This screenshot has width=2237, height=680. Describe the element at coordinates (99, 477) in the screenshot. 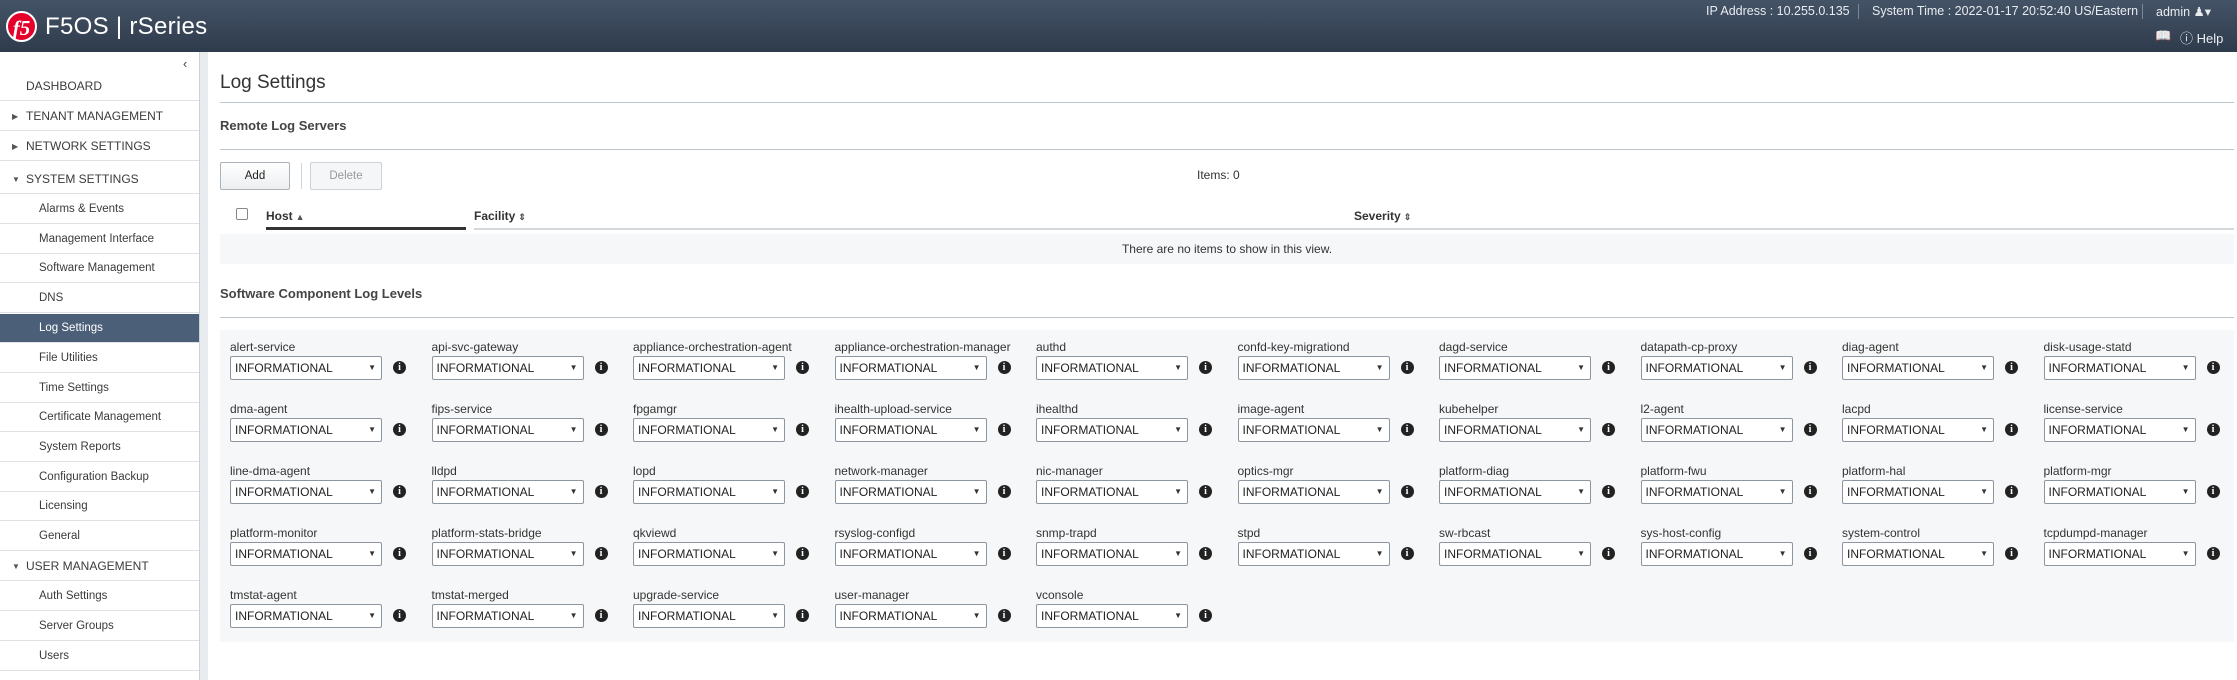

I see `sidebar-item-configuration-backup: Configuration Backup` at that location.